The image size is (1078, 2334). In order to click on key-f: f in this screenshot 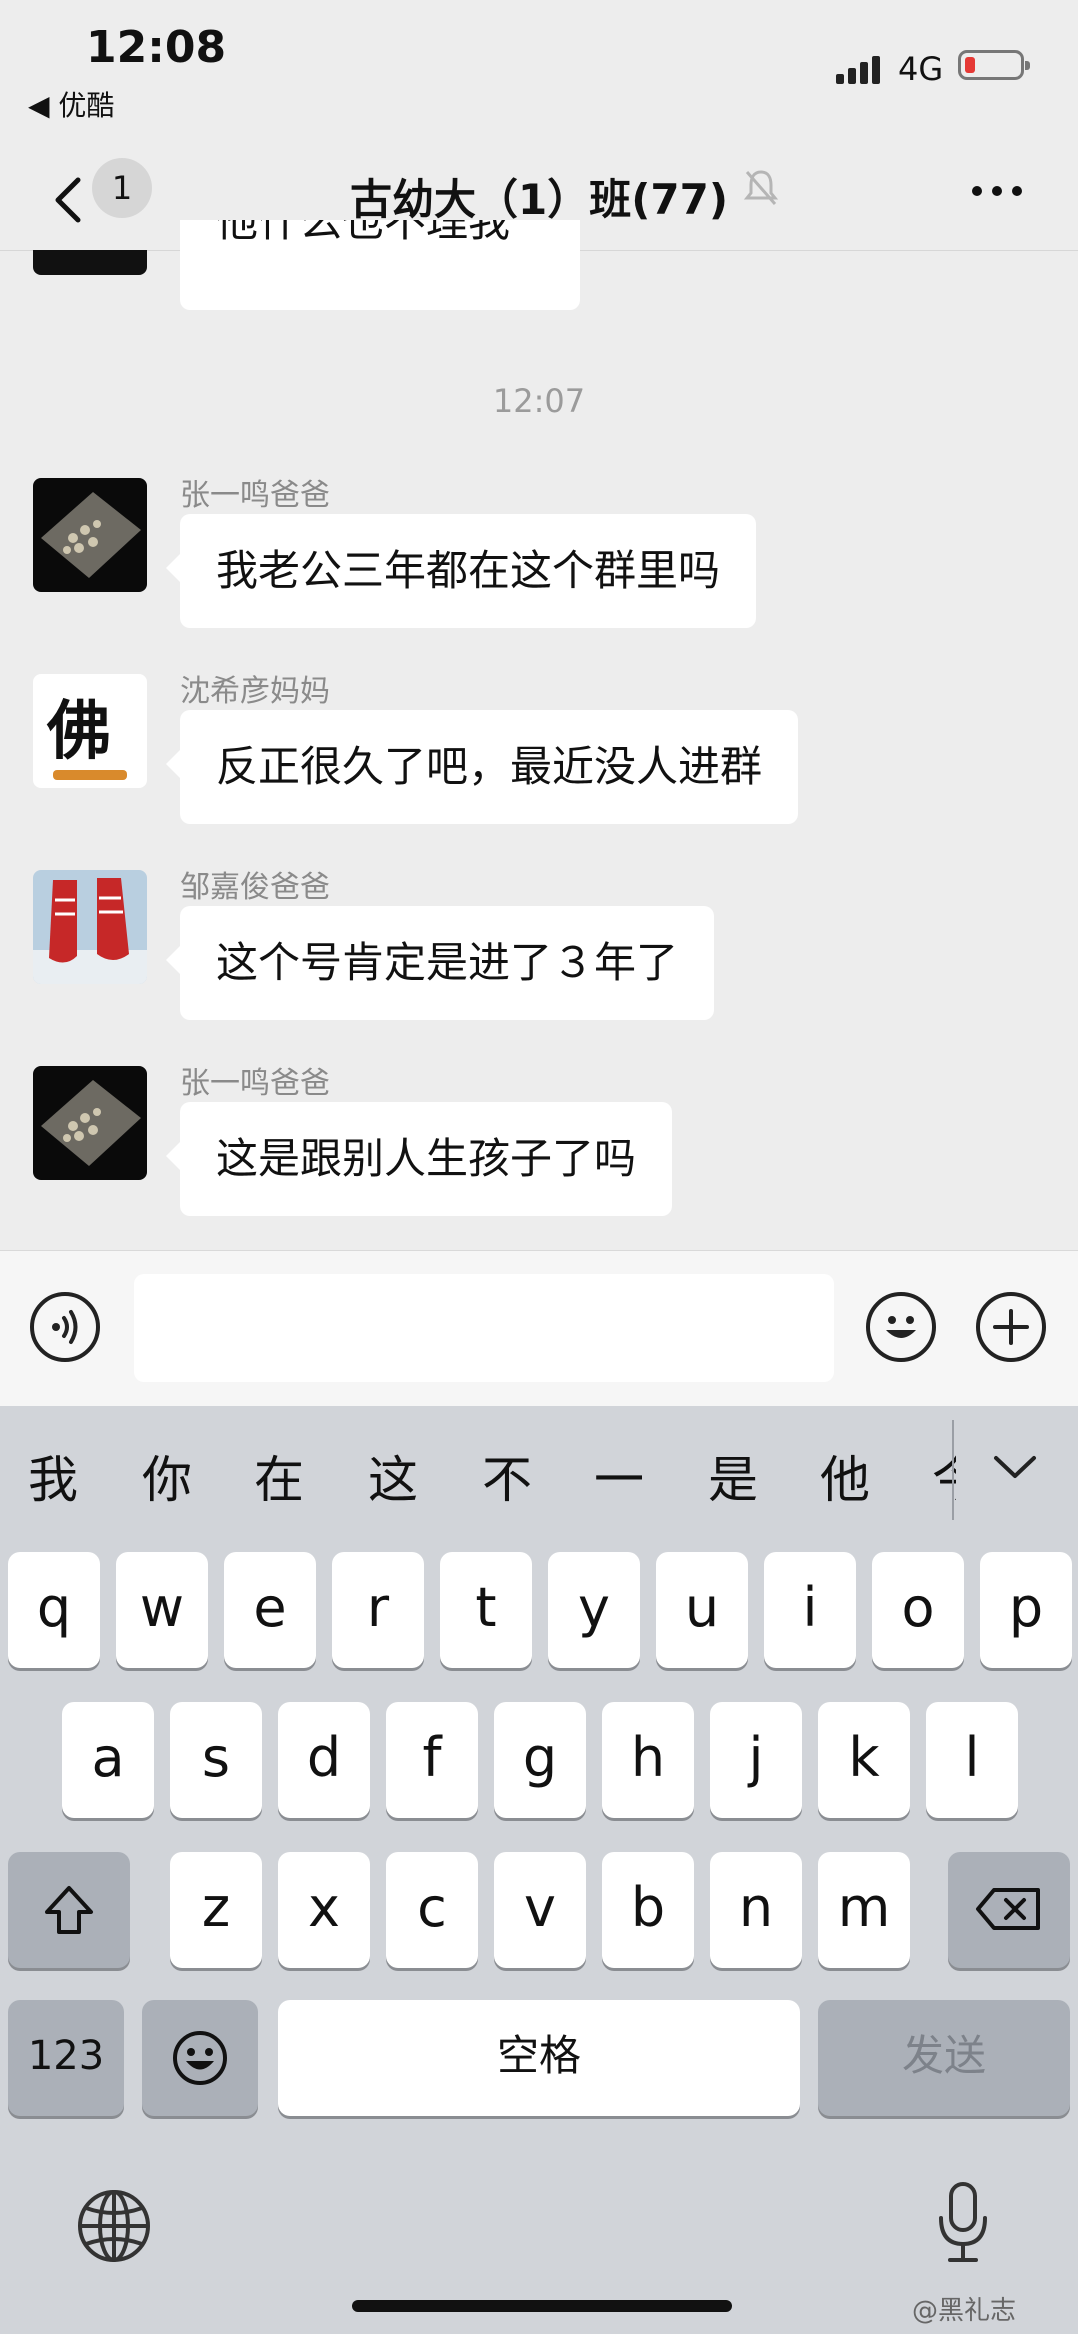, I will do `click(432, 1760)`.